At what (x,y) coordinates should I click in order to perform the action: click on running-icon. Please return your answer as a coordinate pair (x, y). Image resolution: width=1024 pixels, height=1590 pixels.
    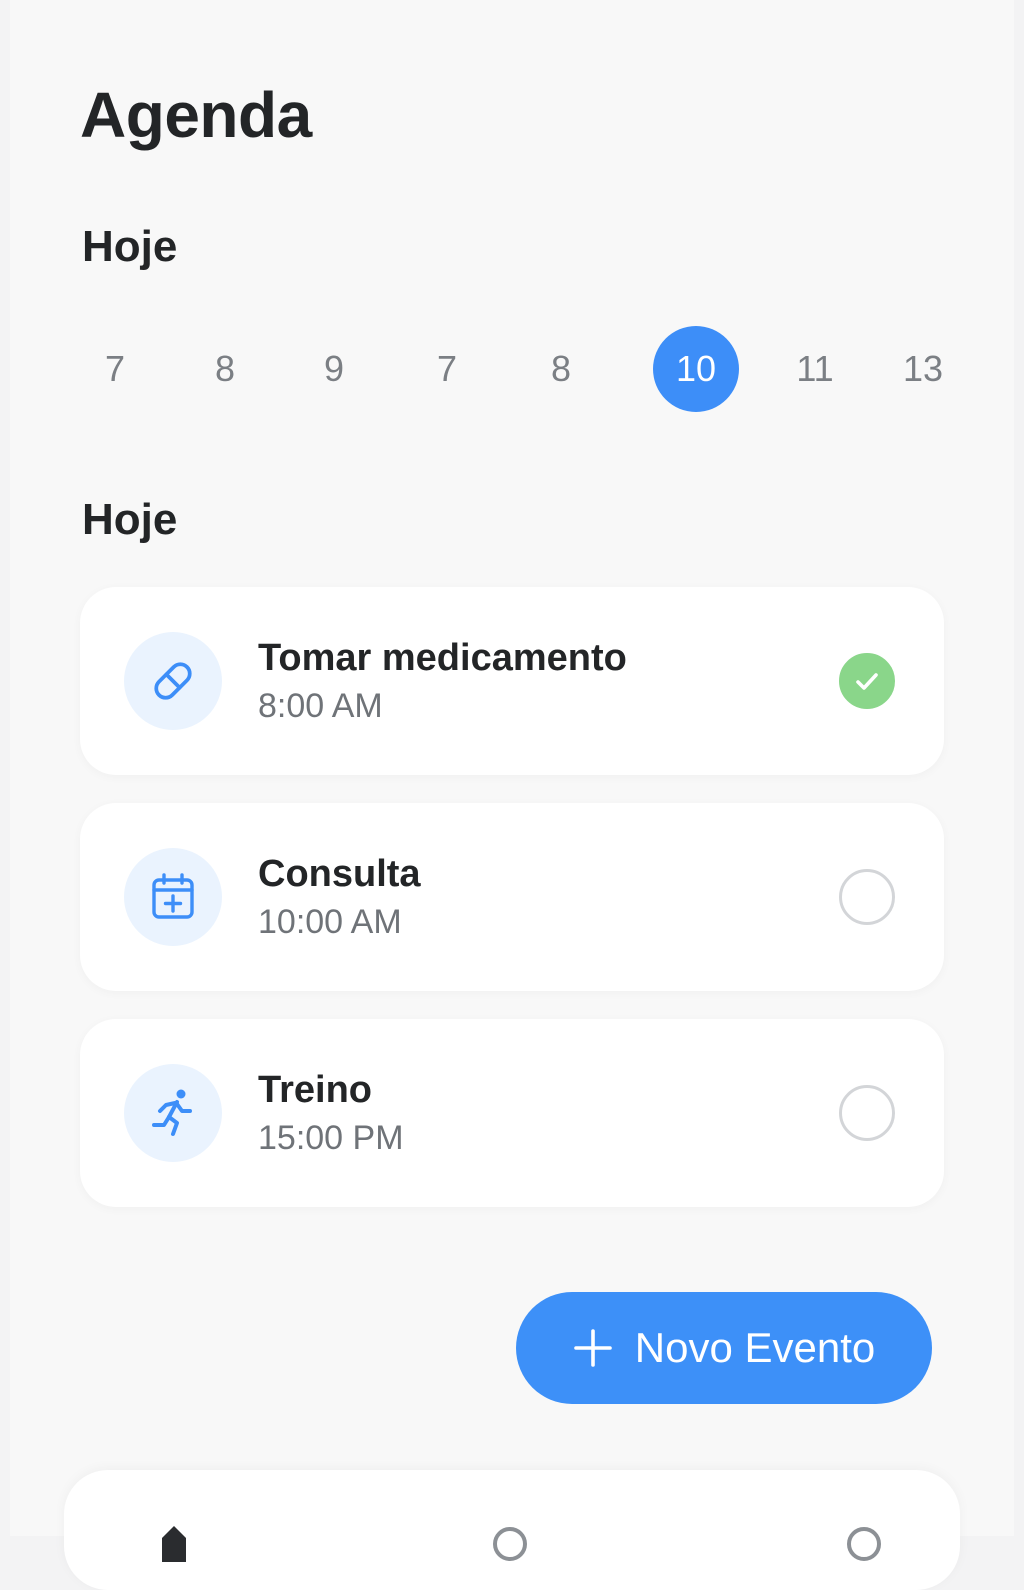
    Looking at the image, I should click on (172, 1112).